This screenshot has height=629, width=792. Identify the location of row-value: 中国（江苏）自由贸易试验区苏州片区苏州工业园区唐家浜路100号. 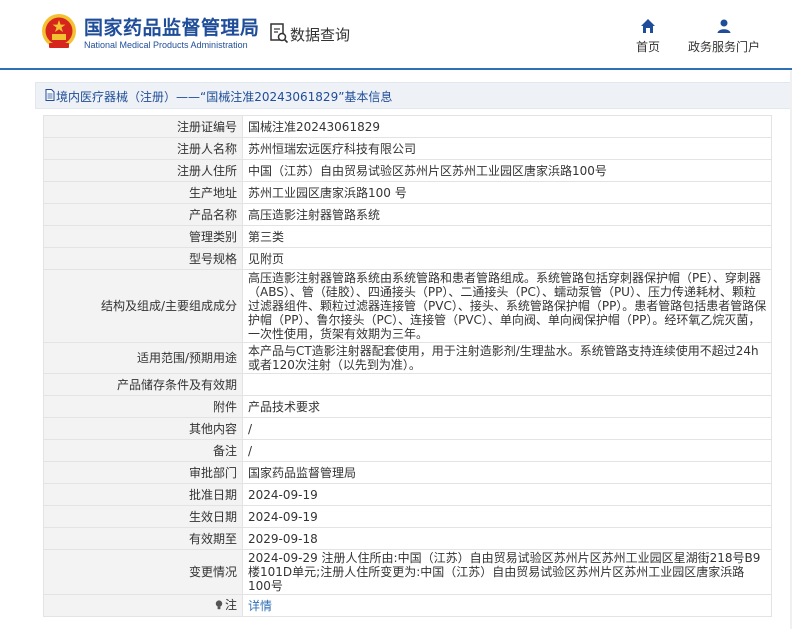
(507, 170).